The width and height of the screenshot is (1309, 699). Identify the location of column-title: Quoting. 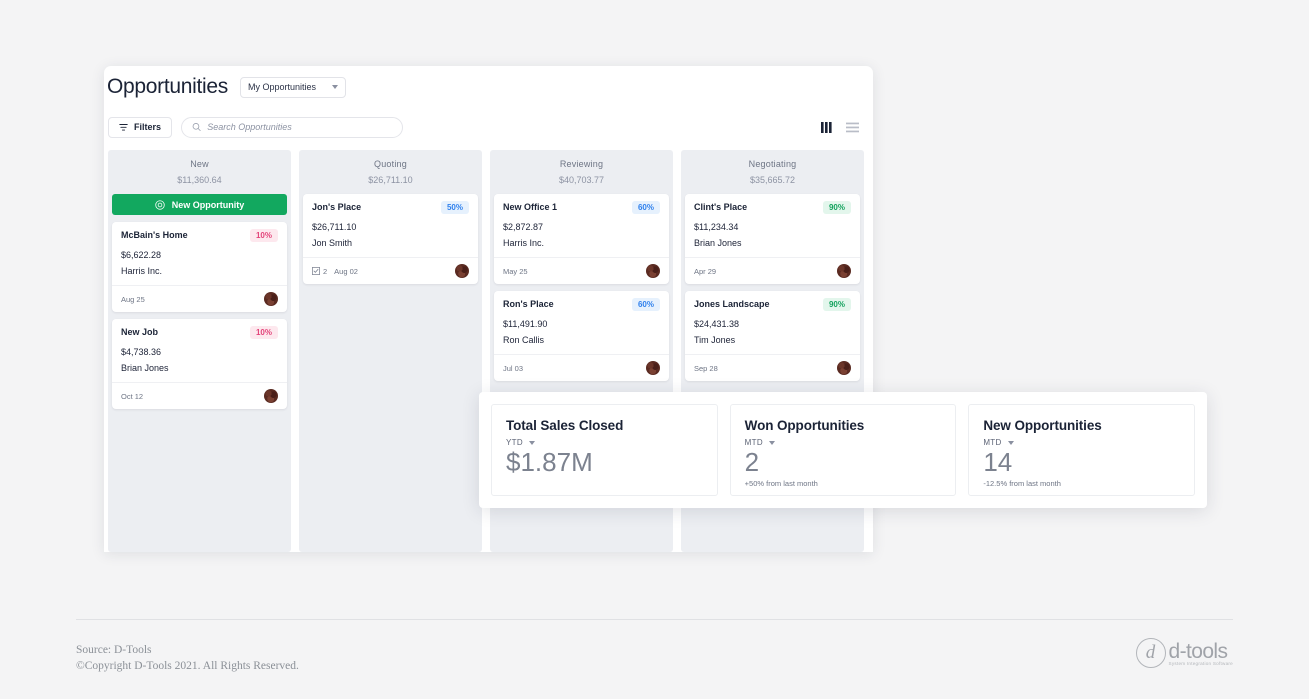
(390, 164).